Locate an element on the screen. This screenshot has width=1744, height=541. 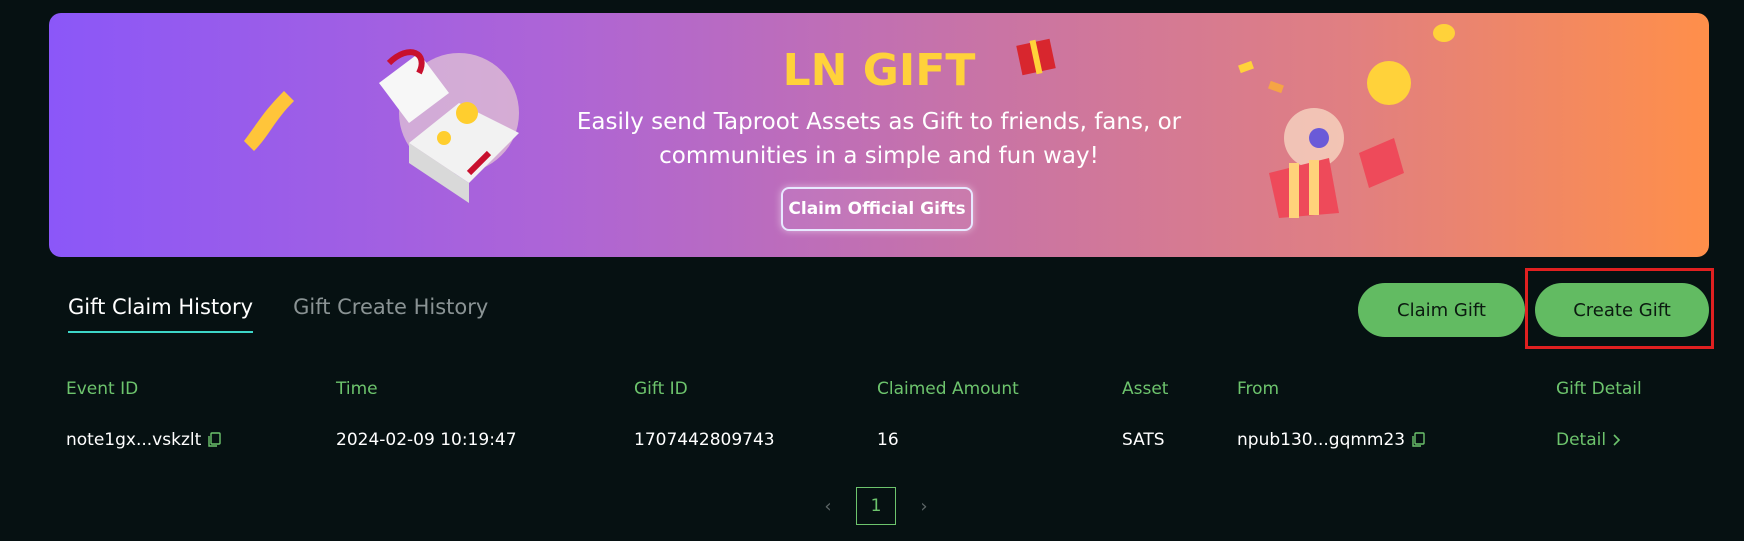
cell-from: npub130...gqmm23 is located at coordinates (1331, 440).